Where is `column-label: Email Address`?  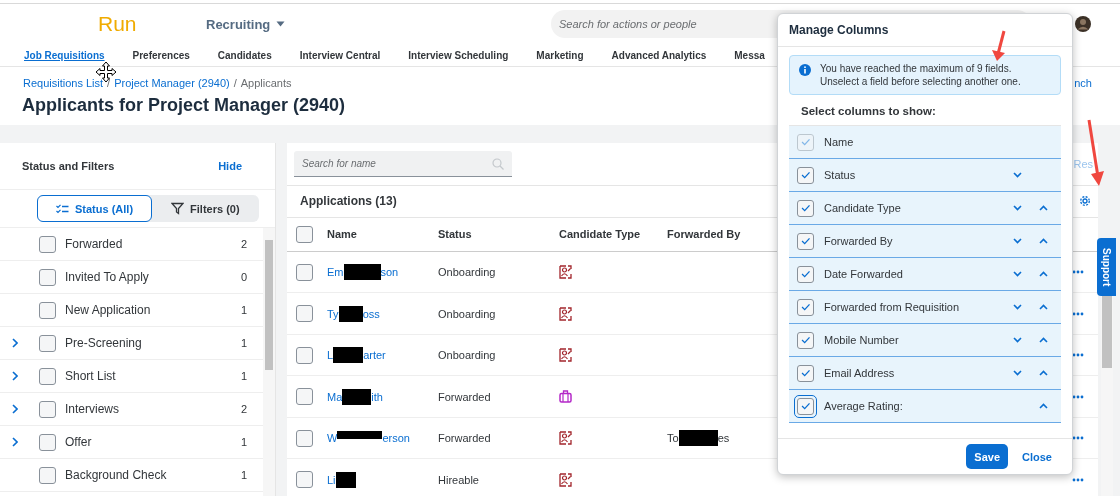 column-label: Email Address is located at coordinates (860, 373).